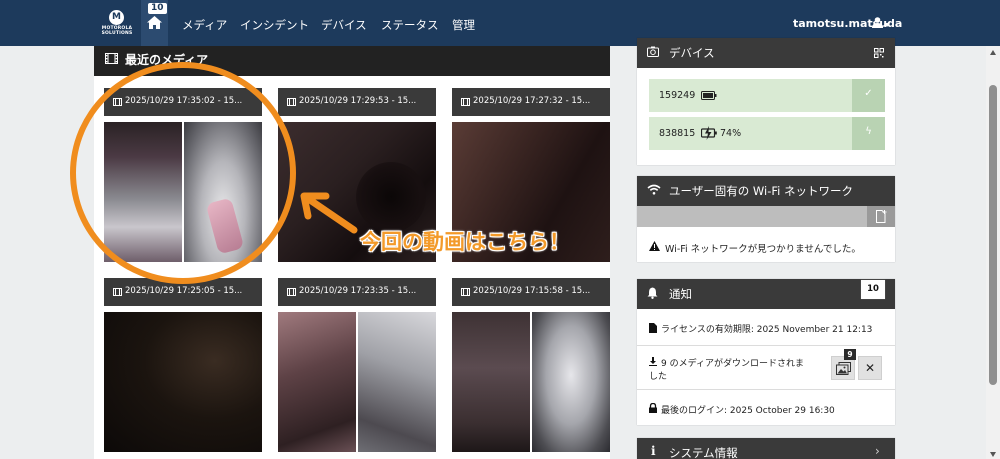 The image size is (1000, 459). I want to click on notifications-card-header: 通知, so click(766, 294).